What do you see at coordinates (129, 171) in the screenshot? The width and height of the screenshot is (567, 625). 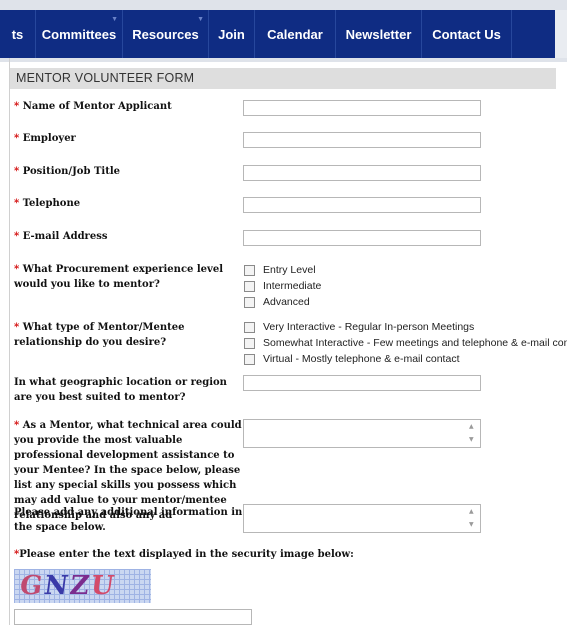 I see `position-label: * Position/Job Title` at bounding box center [129, 171].